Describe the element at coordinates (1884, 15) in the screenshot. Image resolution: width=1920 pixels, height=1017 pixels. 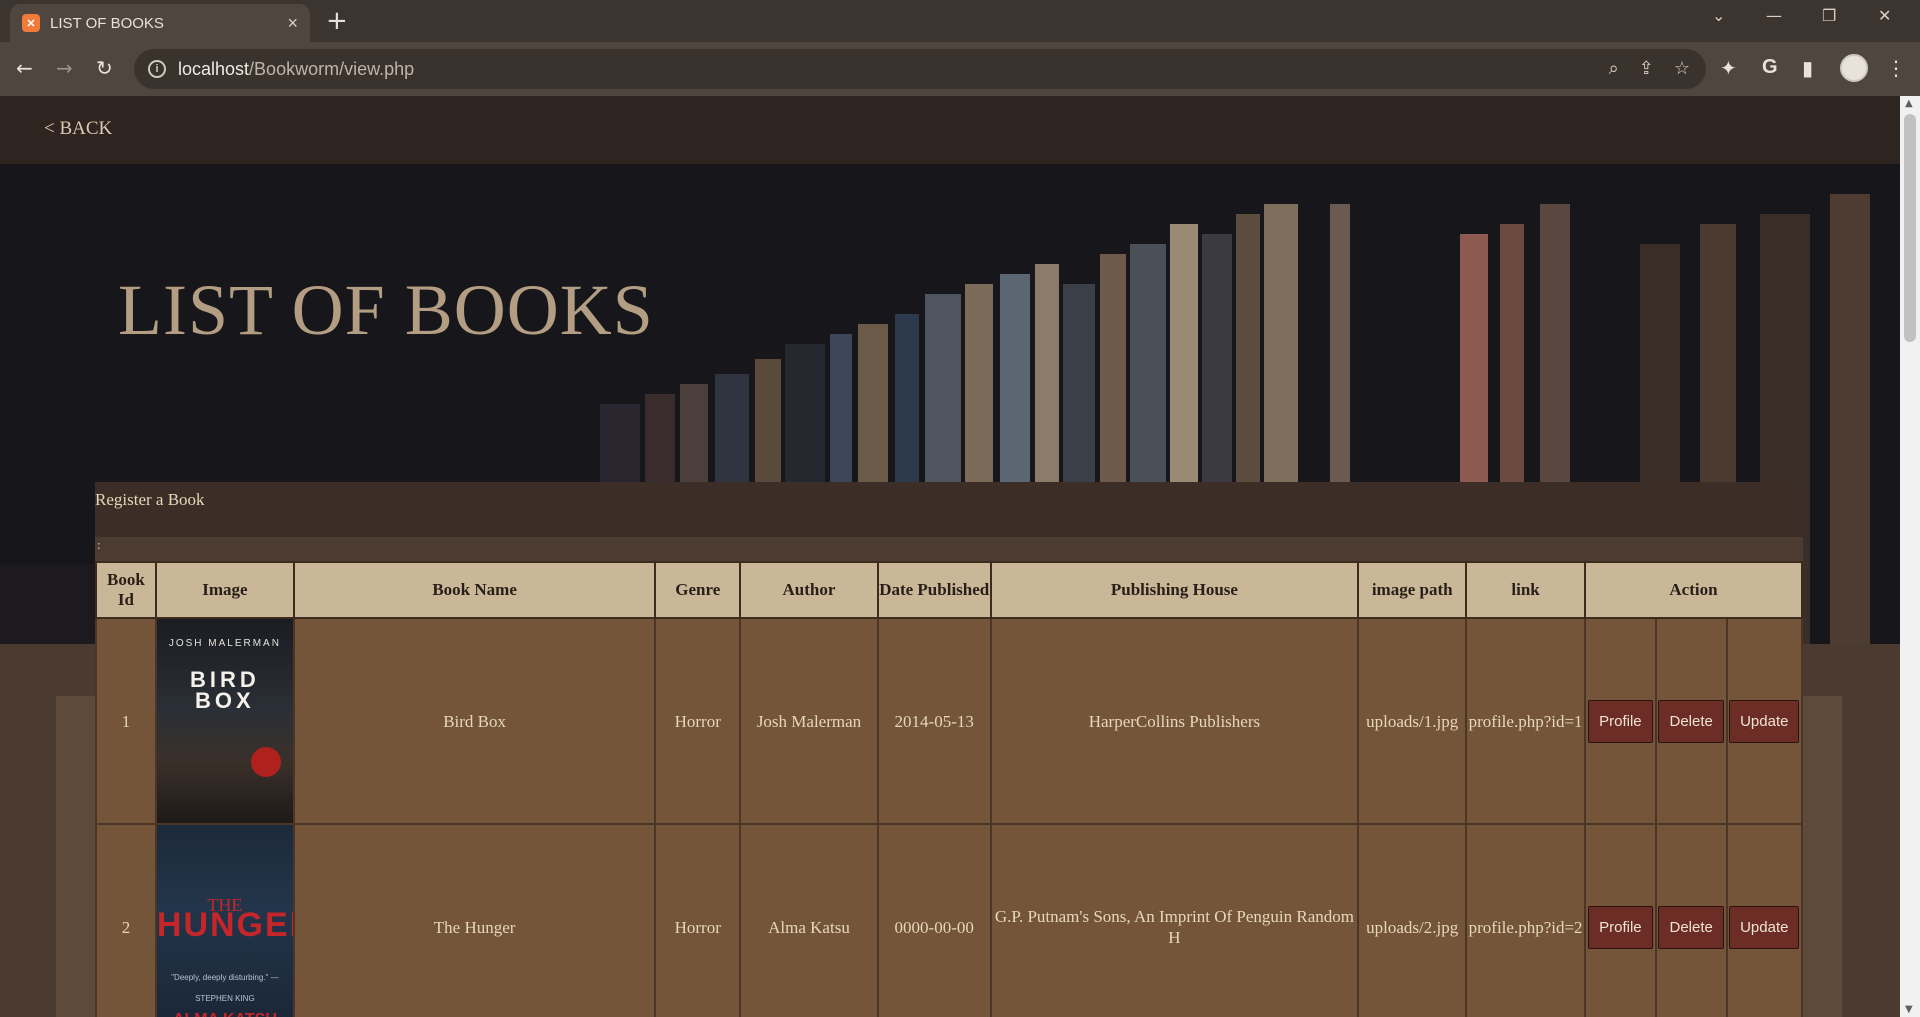
I see `window-close-icon: ✕` at that location.